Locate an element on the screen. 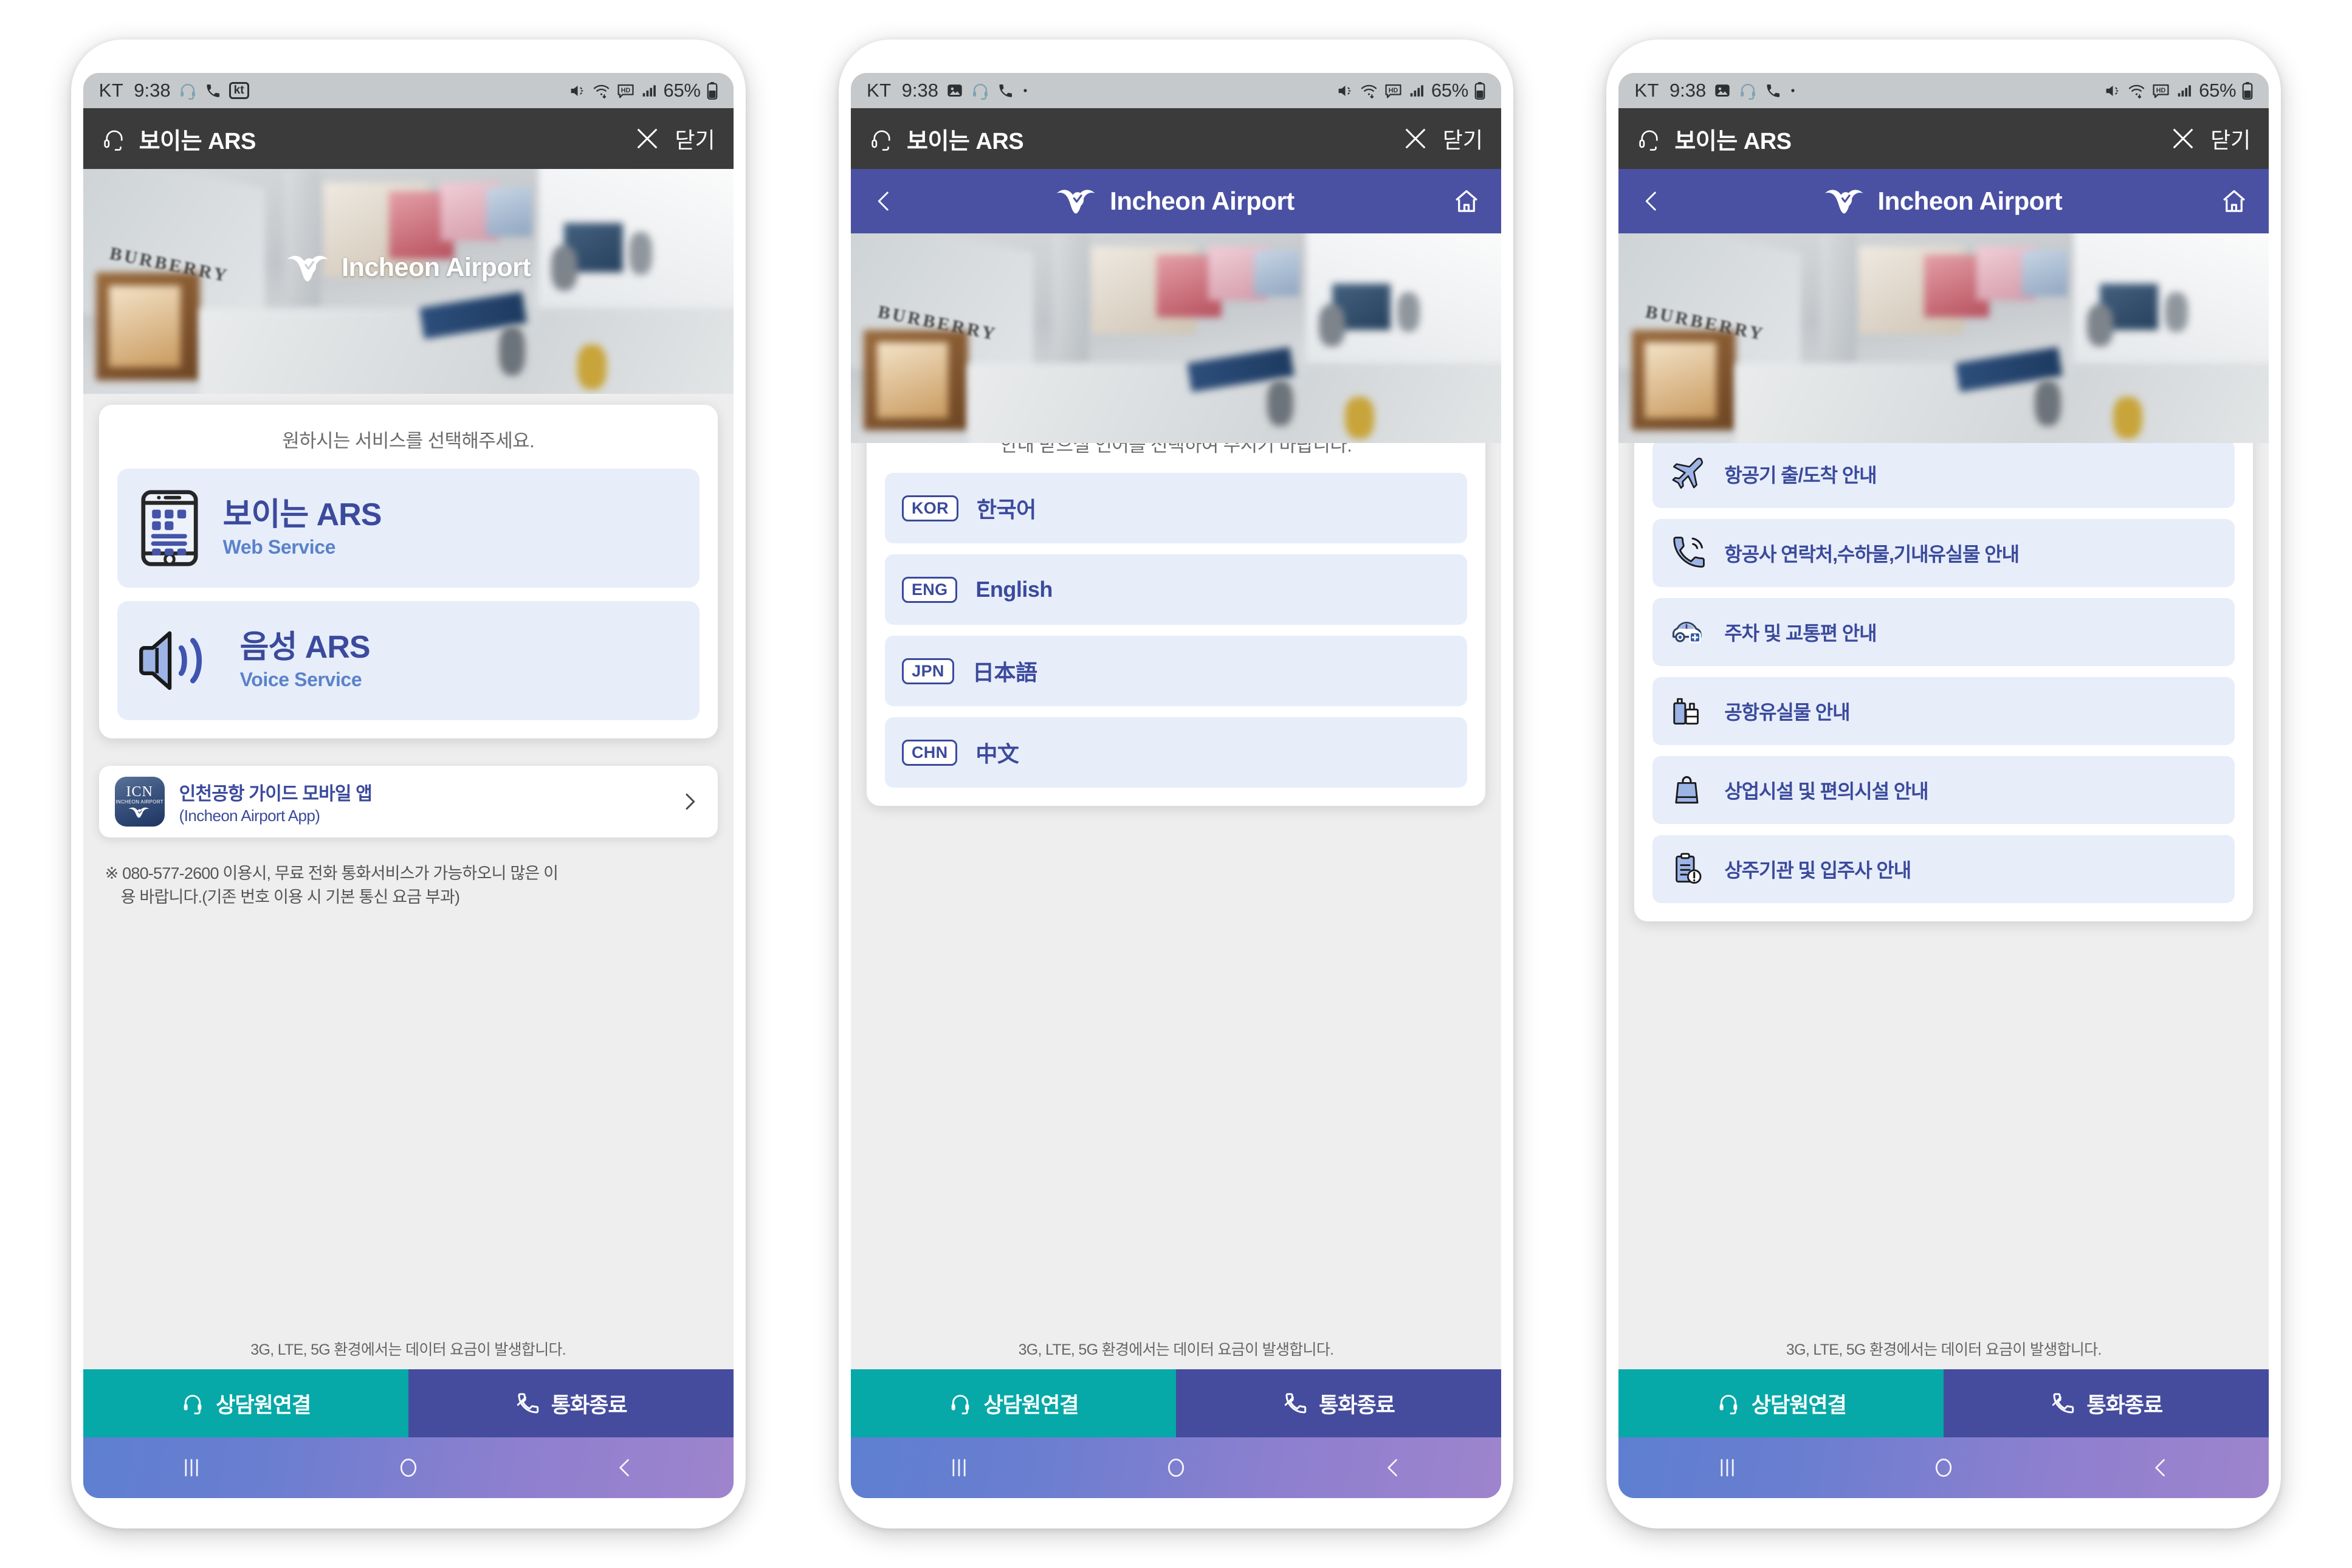 This screenshot has width=2352, height=1568. clipboard-alert-icon is located at coordinates (1688, 869).